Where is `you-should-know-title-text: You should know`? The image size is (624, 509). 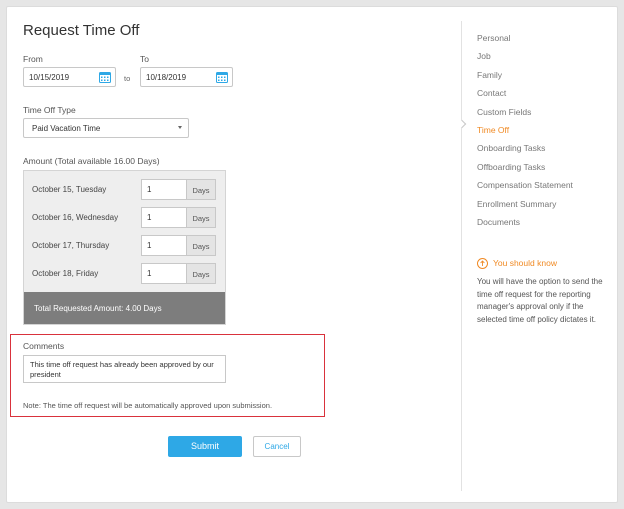
you-should-know-title-text: You should know is located at coordinates (525, 263).